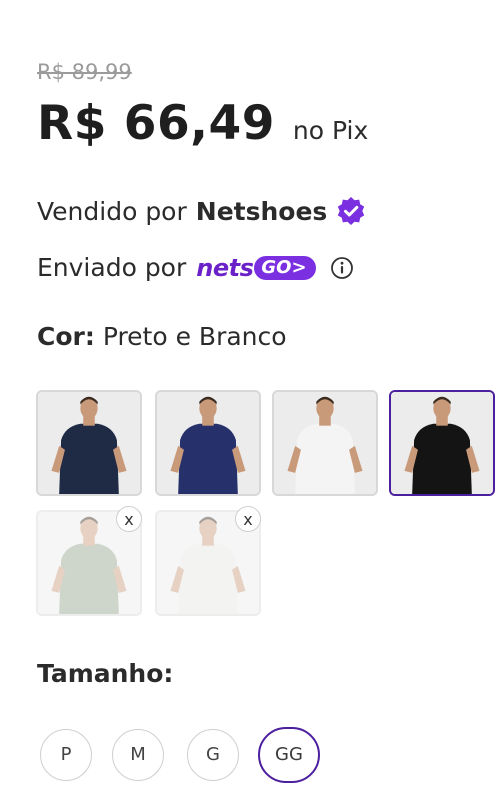 The height and width of the screenshot is (788, 500). I want to click on shipped-by-label: Enviado por, so click(112, 267).